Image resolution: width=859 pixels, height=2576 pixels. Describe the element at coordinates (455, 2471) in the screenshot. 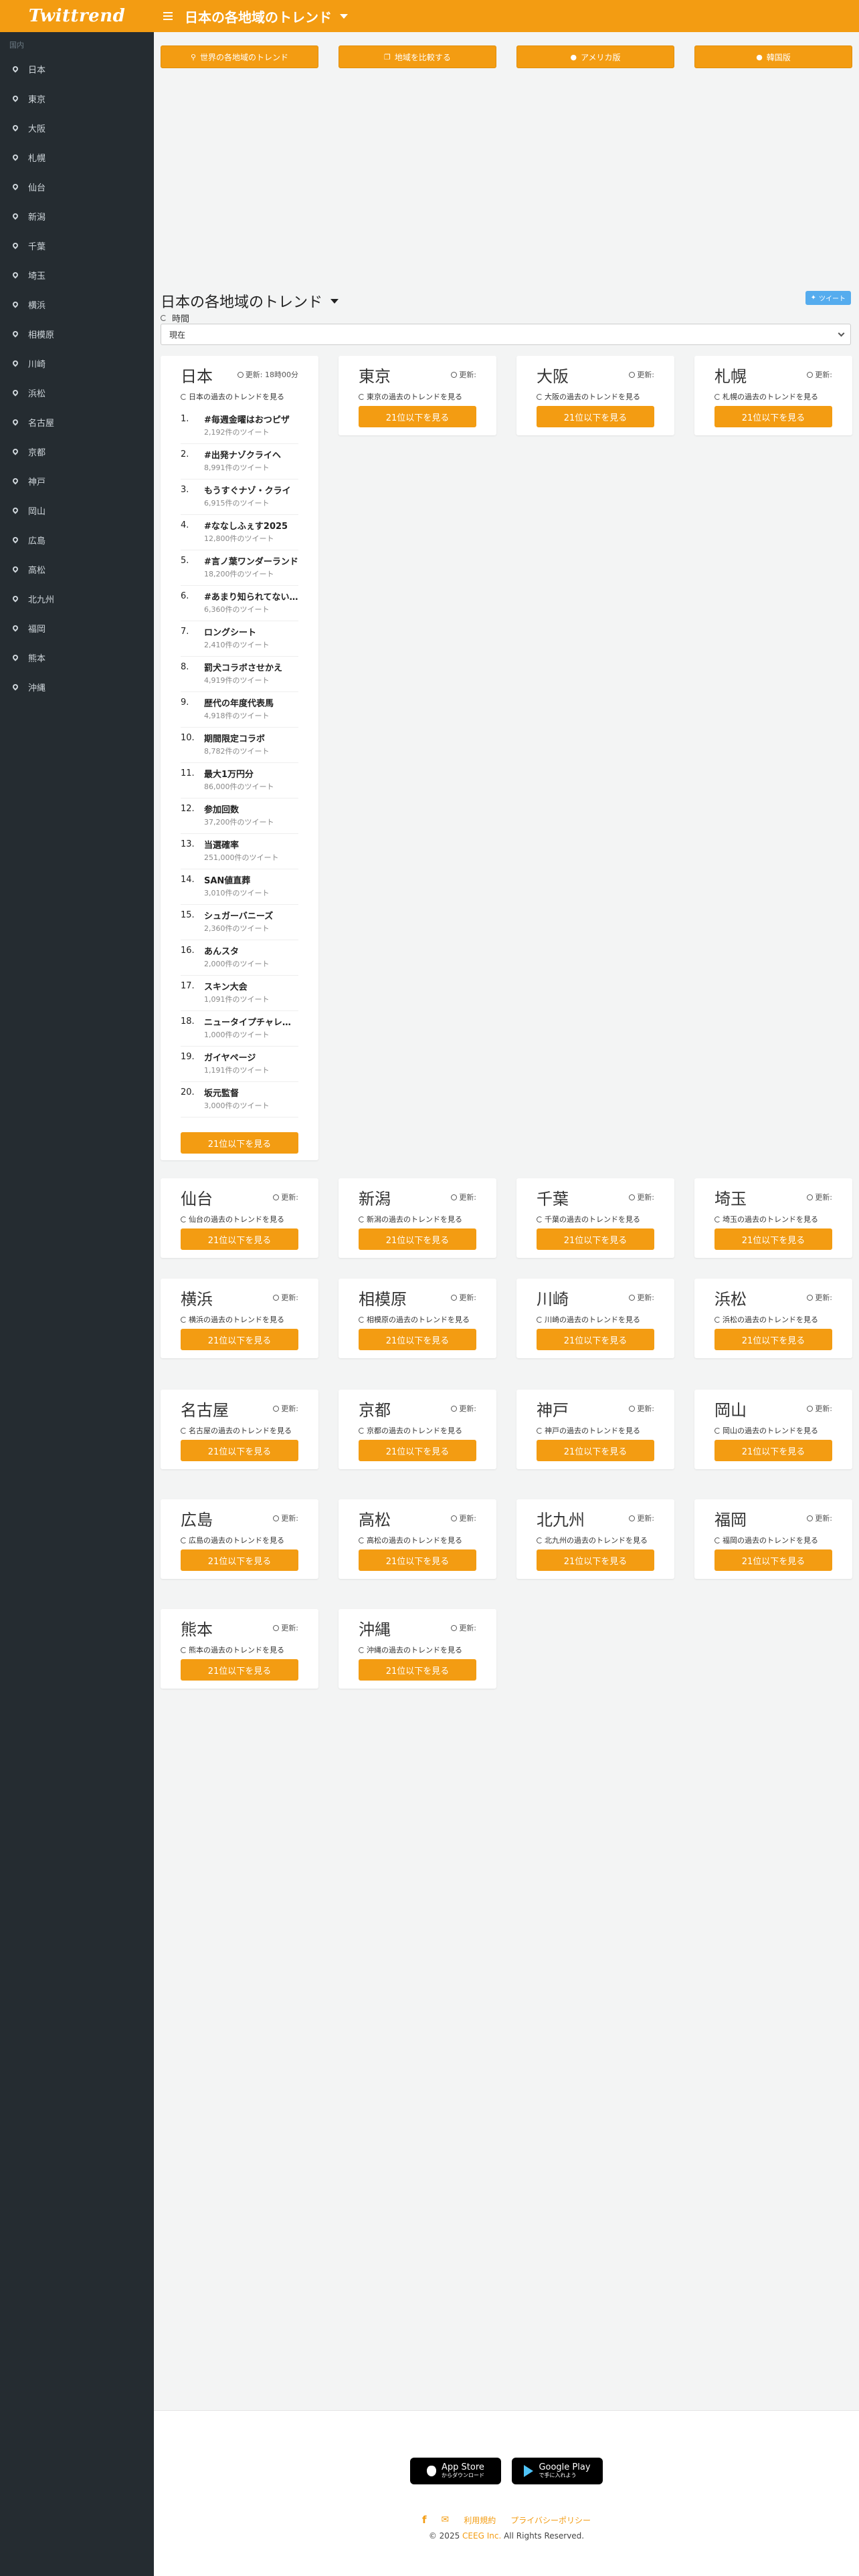

I see `app-store-badge: App Store からダウンロード` at that location.